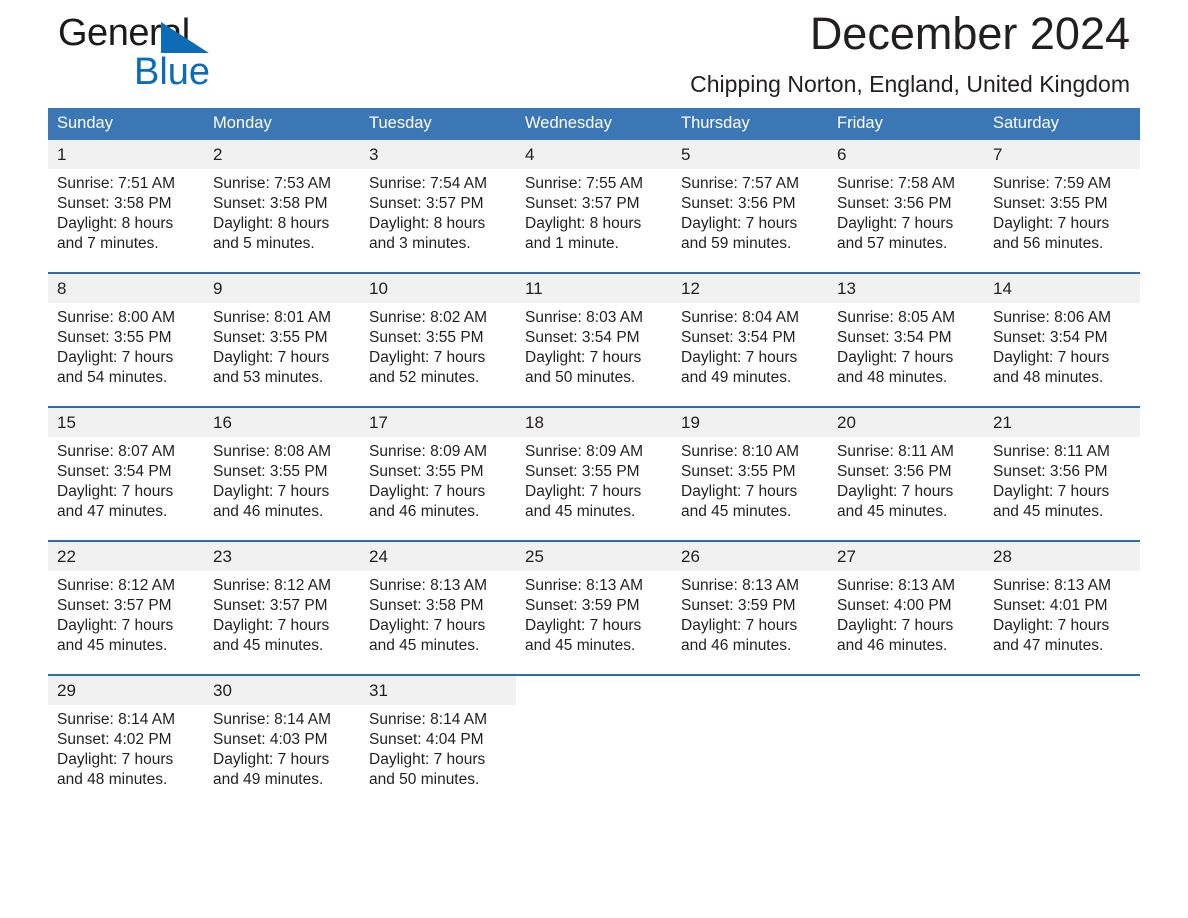 The image size is (1188, 918). Describe the element at coordinates (1062, 154) in the screenshot. I see `day-number: 7` at that location.